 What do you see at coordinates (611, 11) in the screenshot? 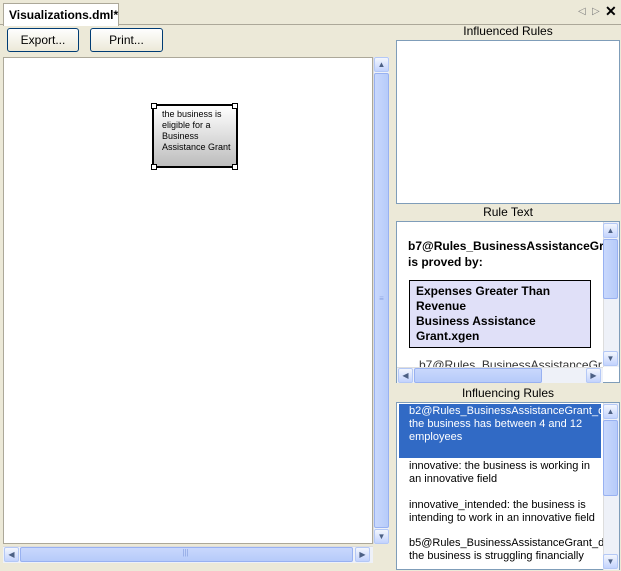
I see `close-icon: ✕` at bounding box center [611, 11].